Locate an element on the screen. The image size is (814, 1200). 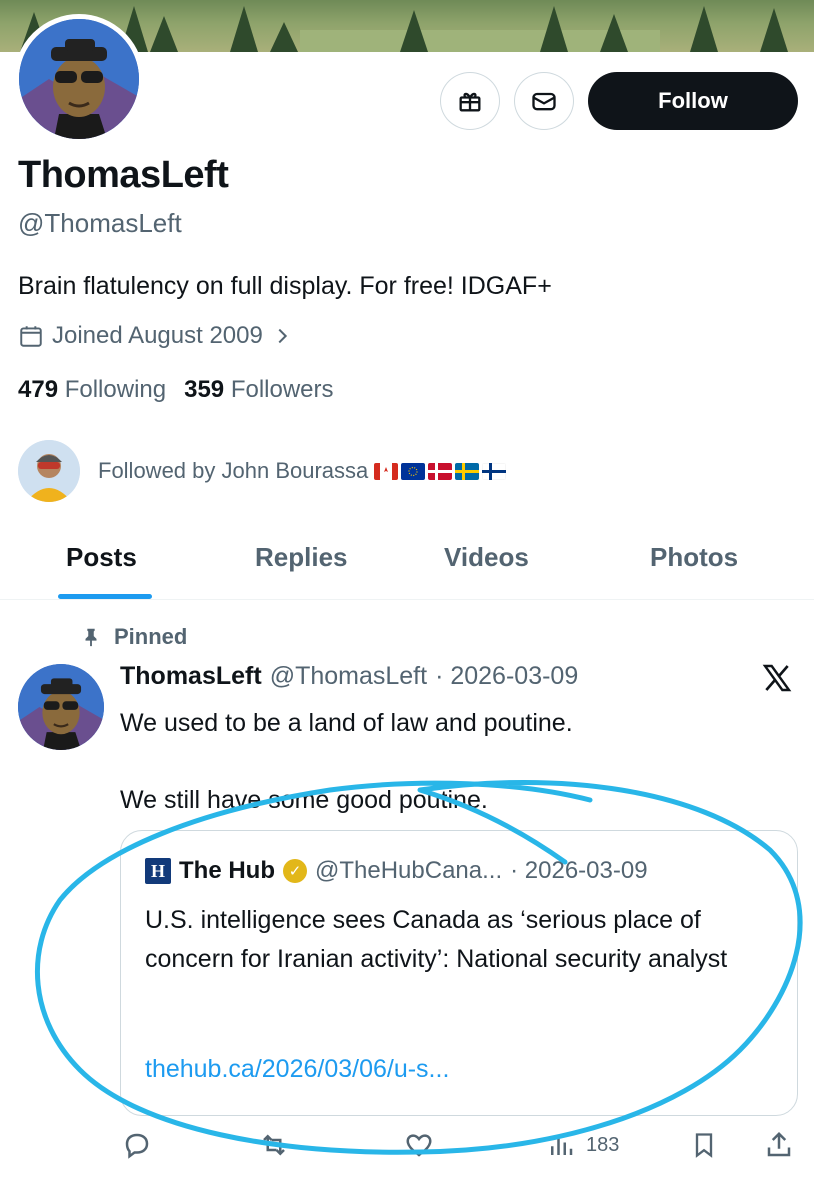
following-link: 479 Following is located at coordinates (92, 390).